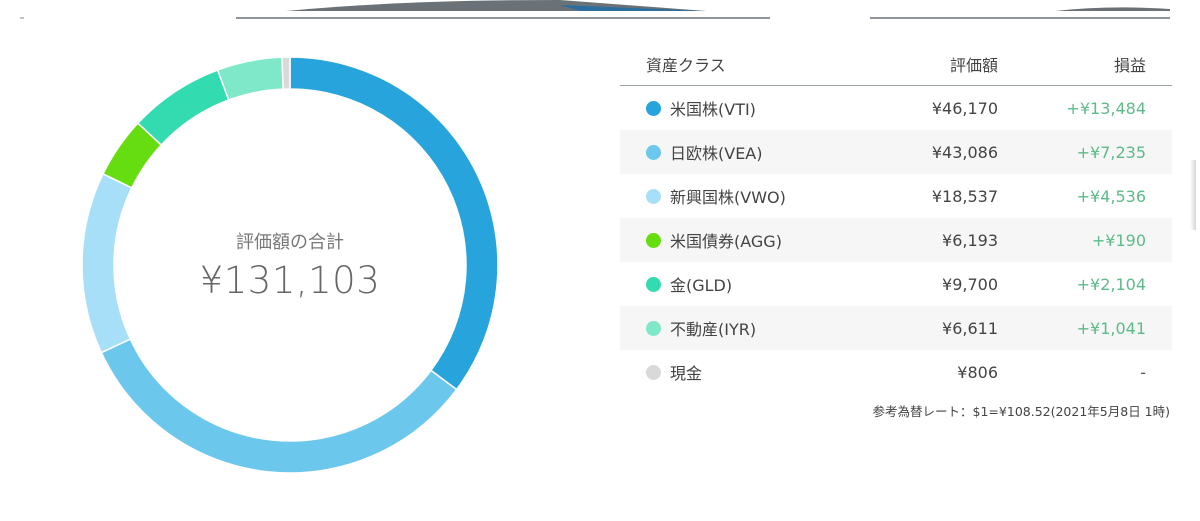  Describe the element at coordinates (686, 373) in the screenshot. I see `asset-name: 現金` at that location.